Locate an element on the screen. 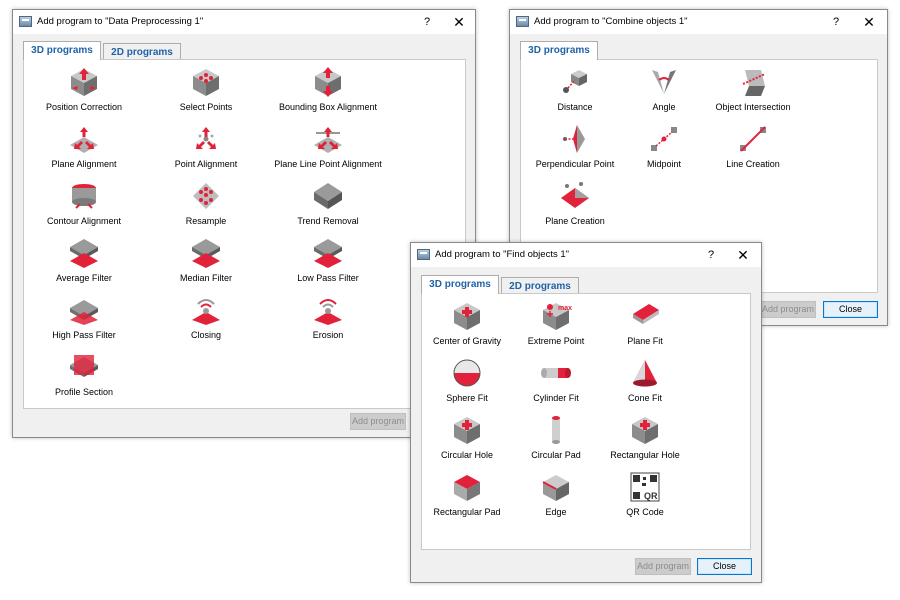 The height and width of the screenshot is (600, 900). program-label: Bounding Box Alignment is located at coordinates (328, 107).